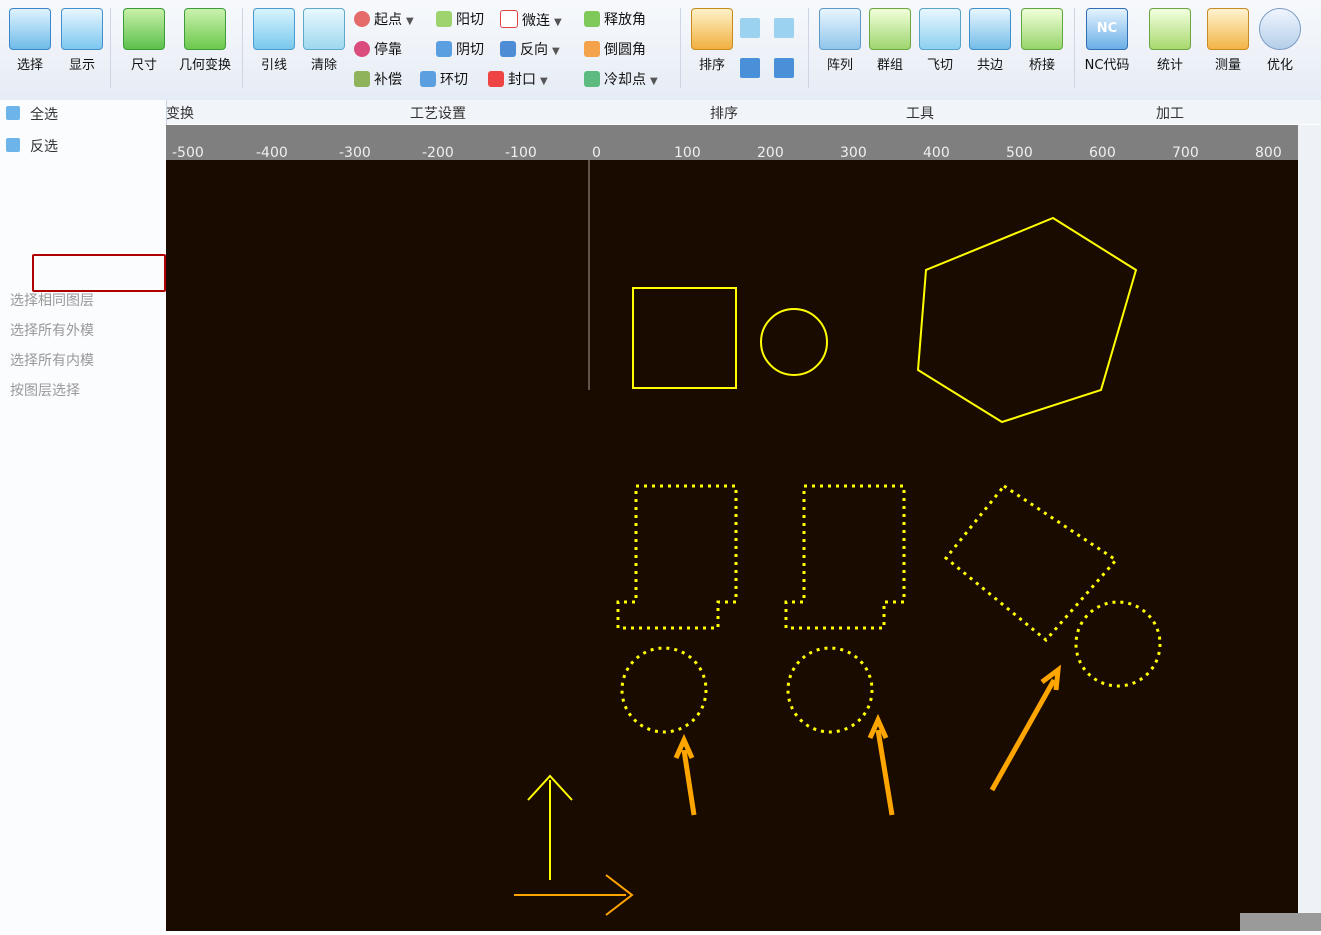 This screenshot has width=1321, height=935. I want to click on ruler-label: 300, so click(853, 153).